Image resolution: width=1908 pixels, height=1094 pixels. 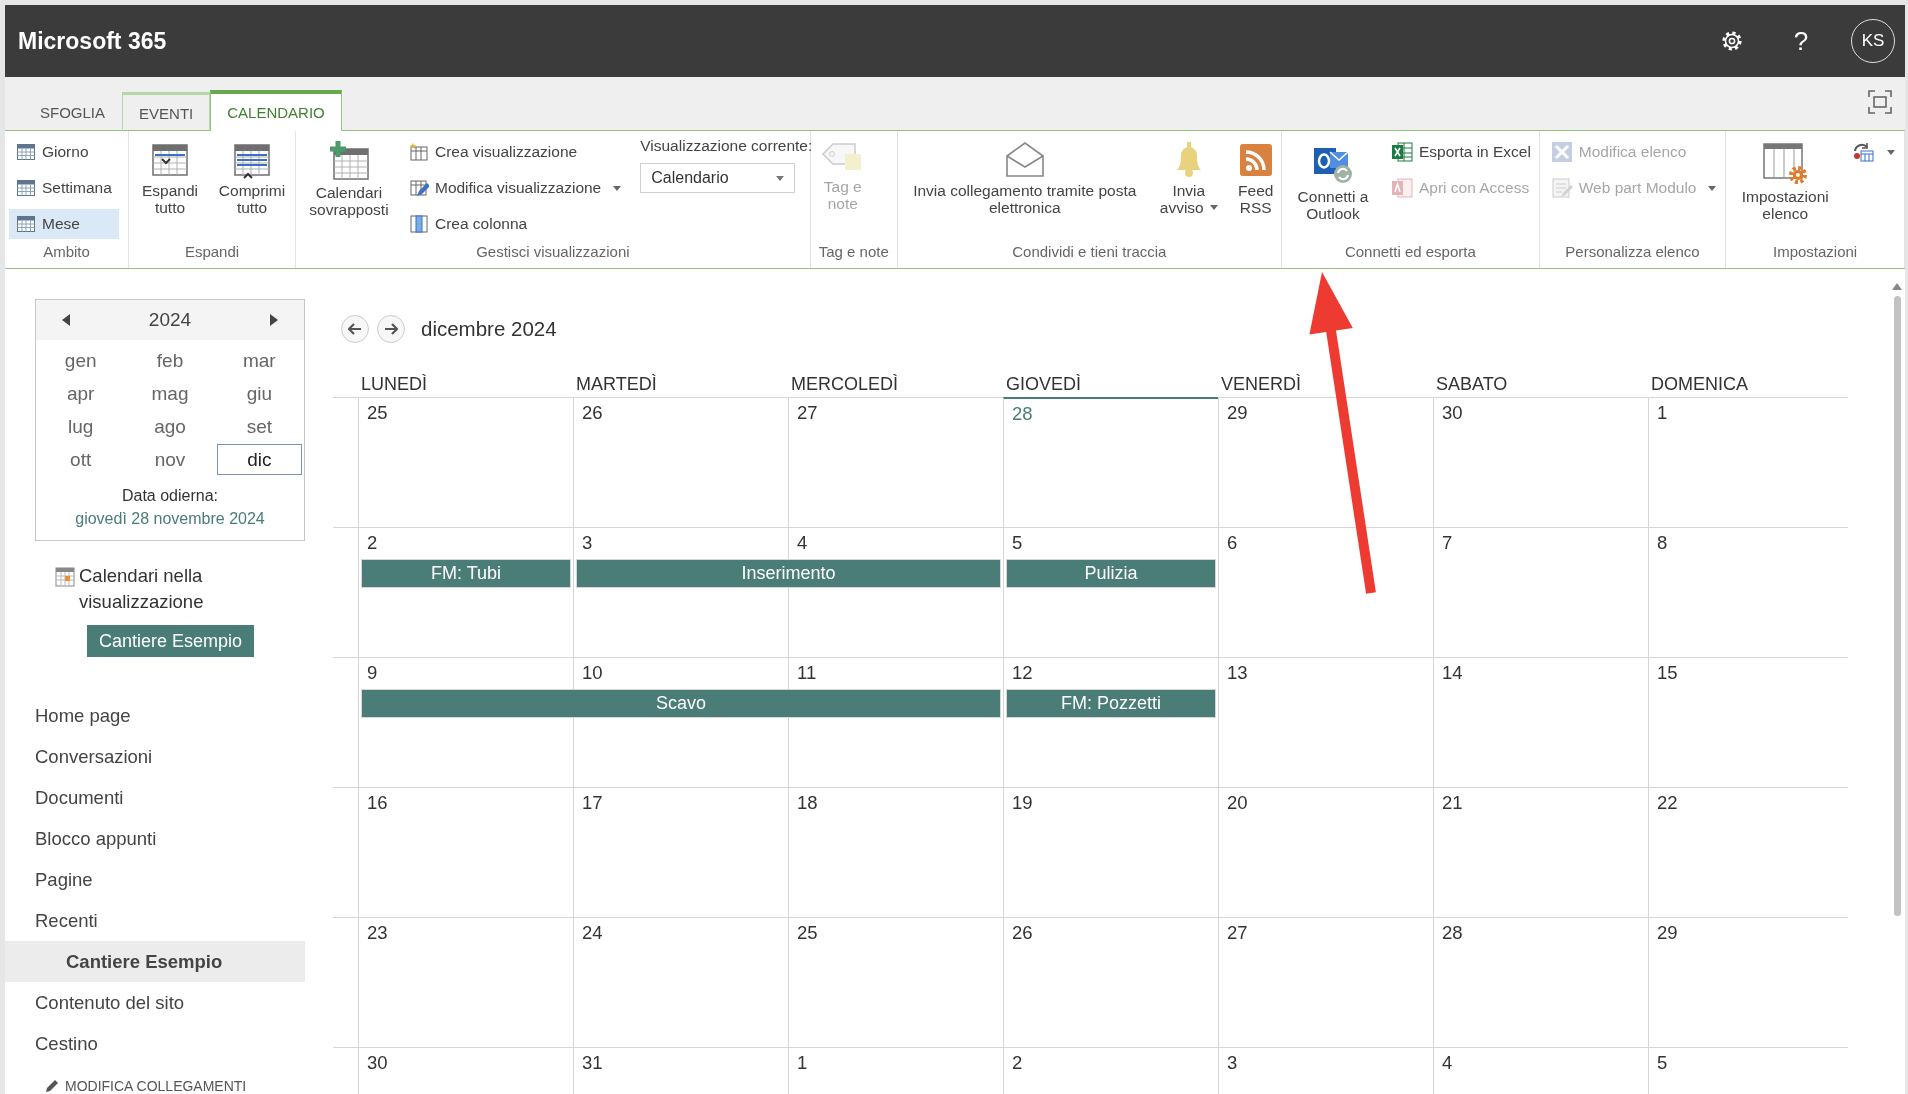 I want to click on nav-link: Pagine, so click(x=155, y=879).